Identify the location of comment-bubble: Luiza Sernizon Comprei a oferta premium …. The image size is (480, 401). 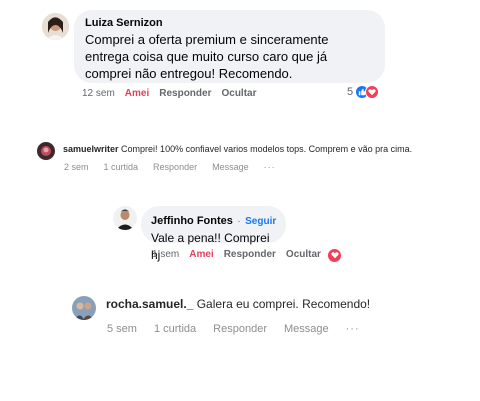
(229, 46).